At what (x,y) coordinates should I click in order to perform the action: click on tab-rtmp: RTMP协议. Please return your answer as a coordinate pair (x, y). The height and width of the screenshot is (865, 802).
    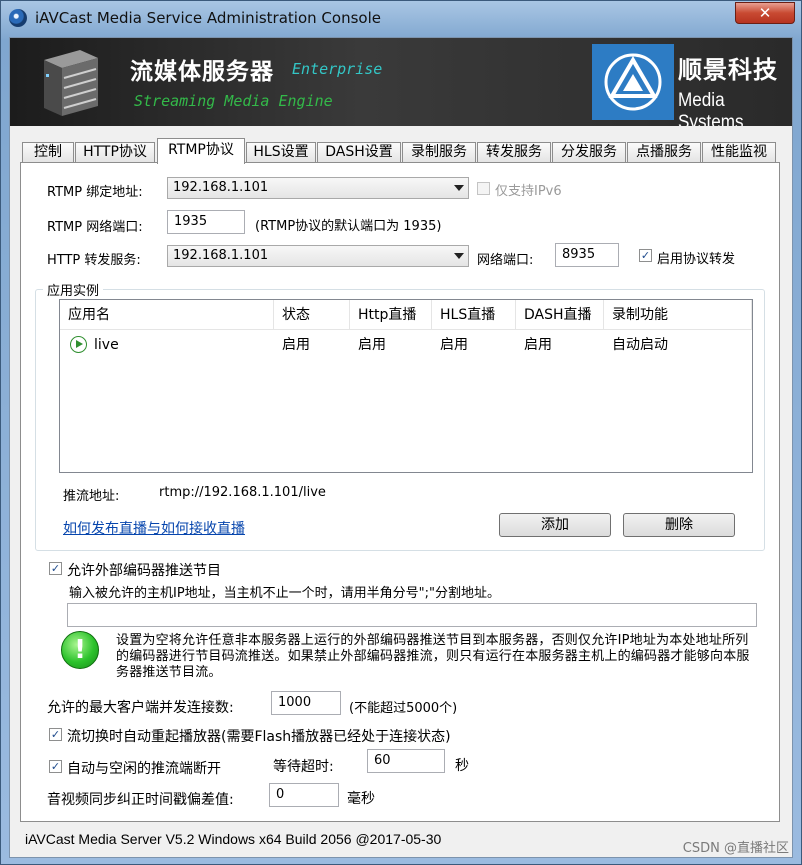
    Looking at the image, I should click on (201, 151).